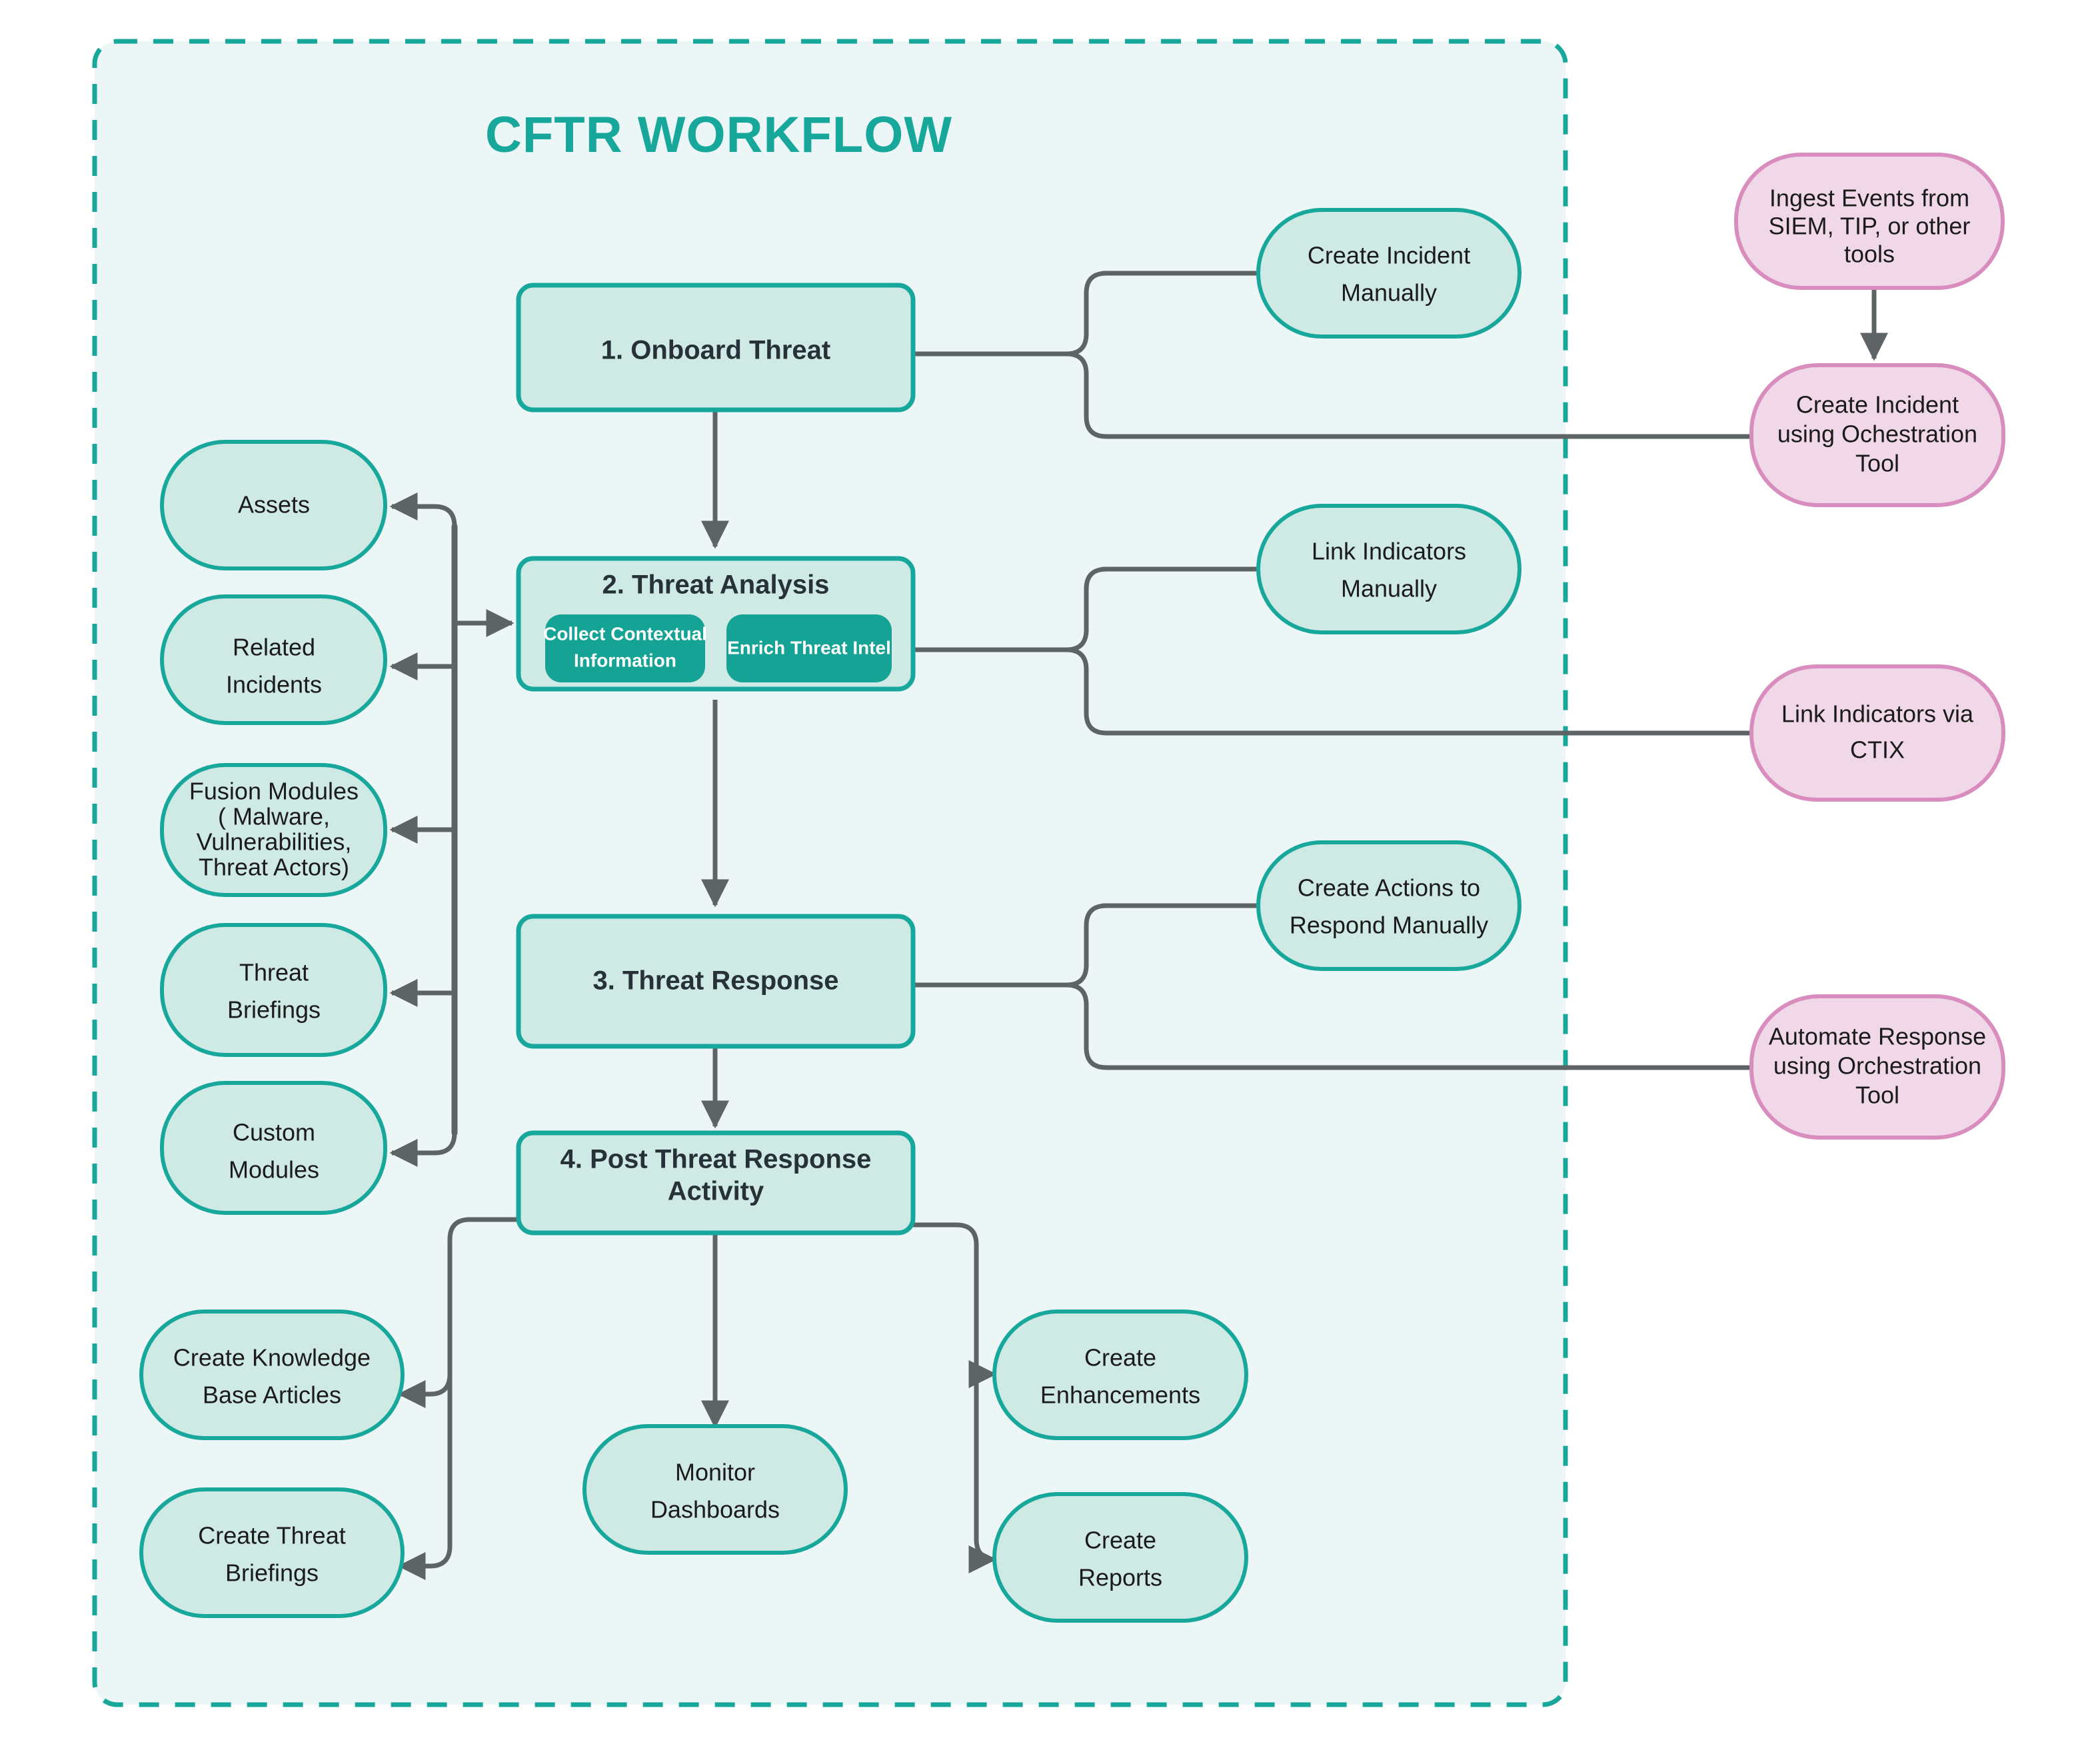 The height and width of the screenshot is (1744, 2100). I want to click on process-box-onboard-threat: 1. Onboard Threat, so click(716, 348).